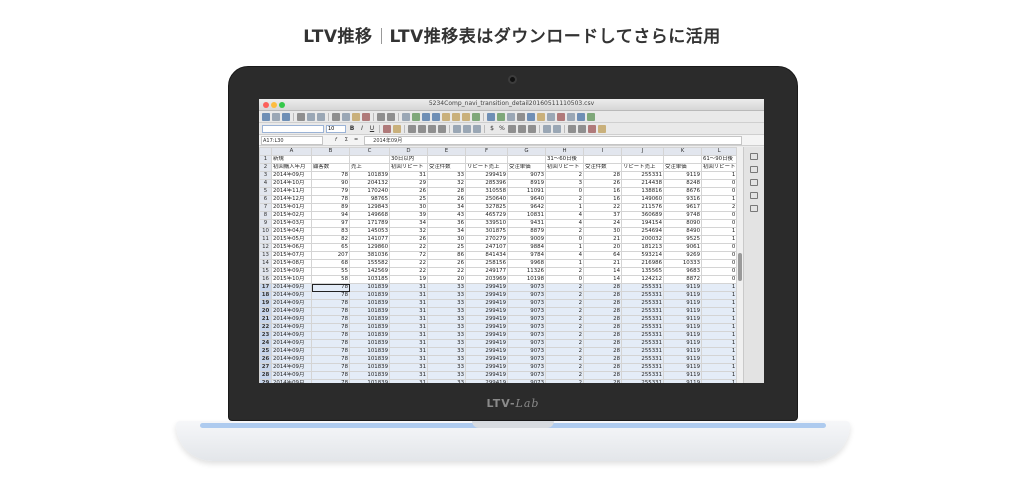 This screenshot has width=1024, height=480. Describe the element at coordinates (369, 151) in the screenshot. I see `column-header: C` at that location.